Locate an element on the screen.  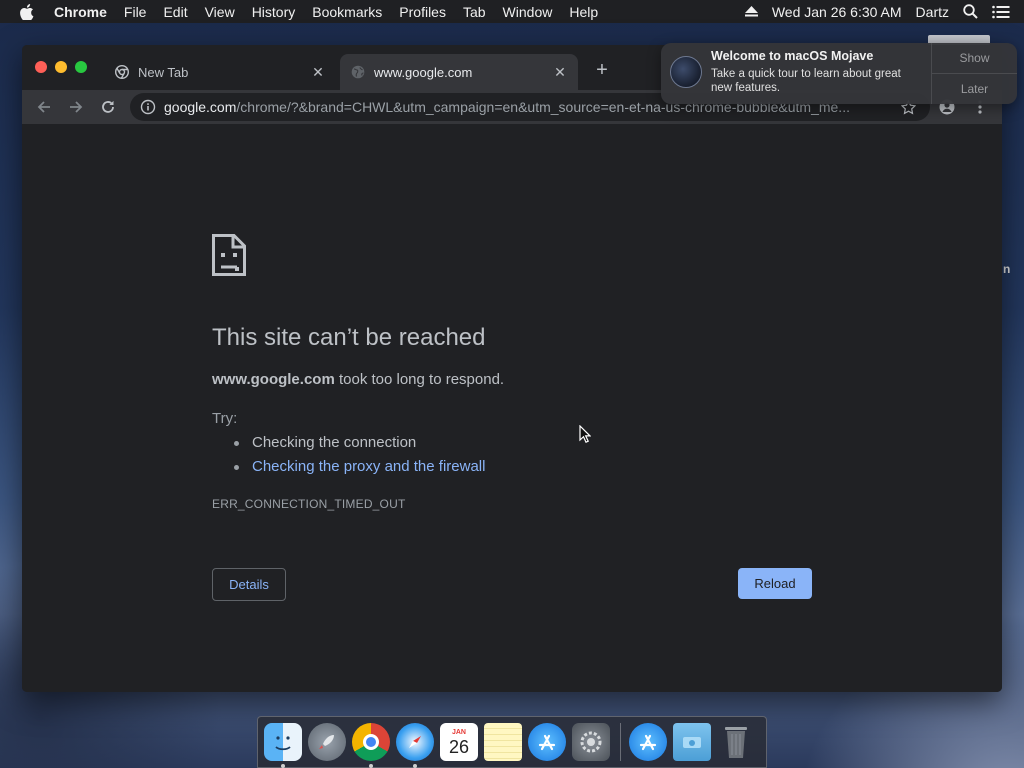
menu-profiles: Profiles is located at coordinates (422, 12).